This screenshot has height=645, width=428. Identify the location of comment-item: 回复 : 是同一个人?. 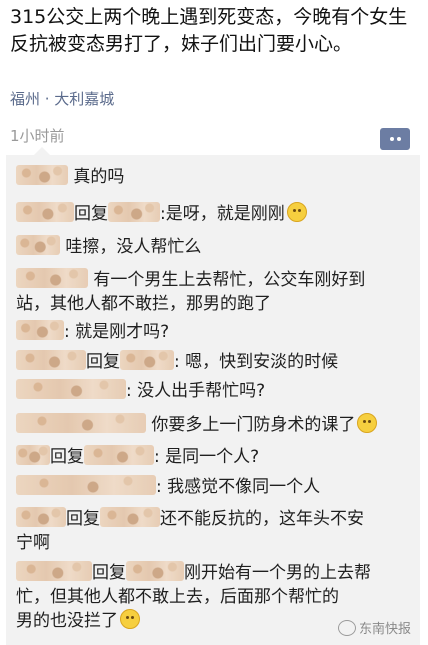
(215, 457).